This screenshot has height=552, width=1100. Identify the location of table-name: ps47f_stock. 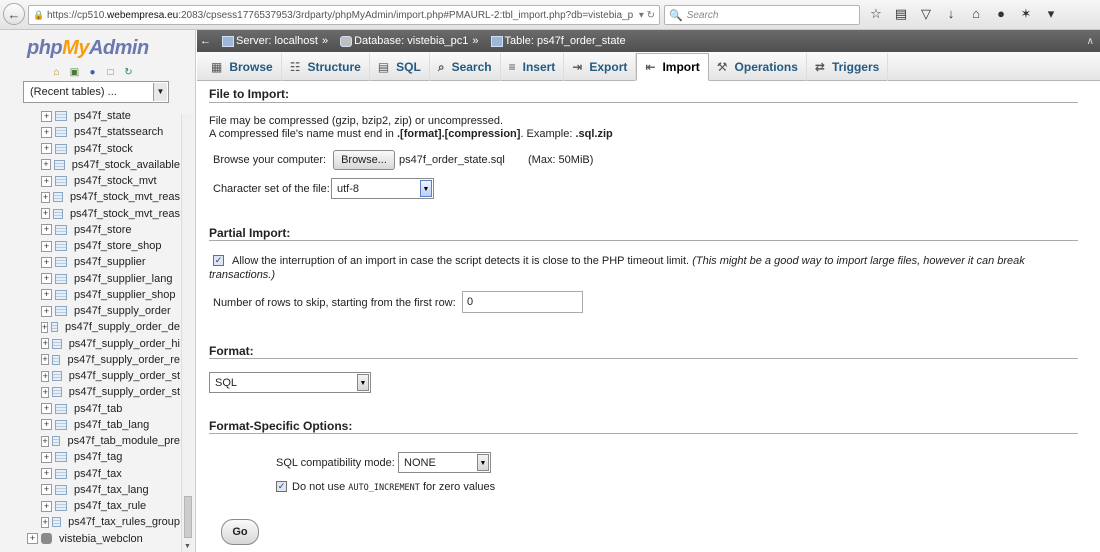
(103, 149).